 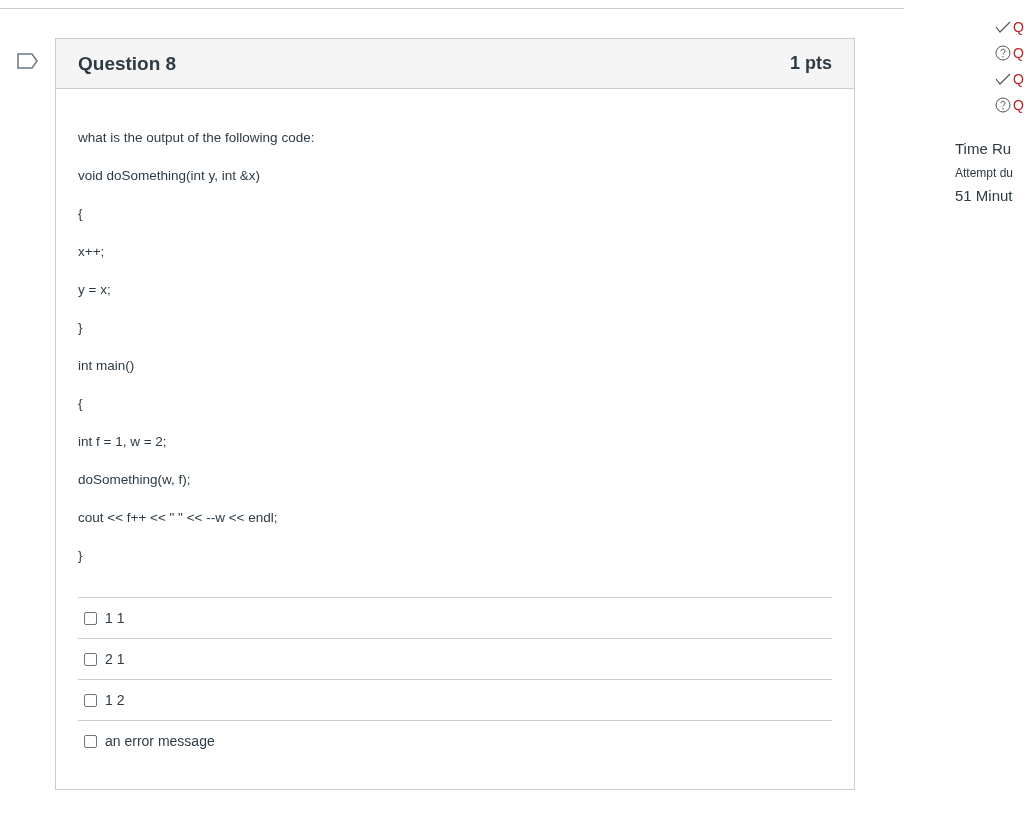 I want to click on timer-title: Time Ru, so click(x=984, y=148).